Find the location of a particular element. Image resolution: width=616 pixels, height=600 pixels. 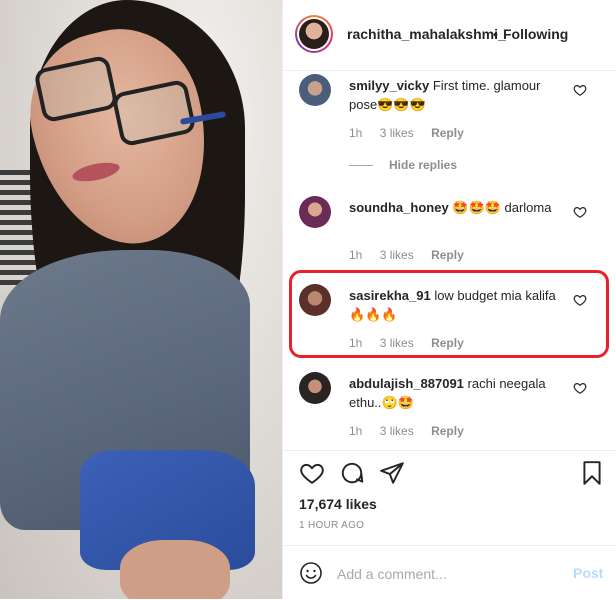

comment-text: 🤩🤩🤩 darloma is located at coordinates (502, 207).